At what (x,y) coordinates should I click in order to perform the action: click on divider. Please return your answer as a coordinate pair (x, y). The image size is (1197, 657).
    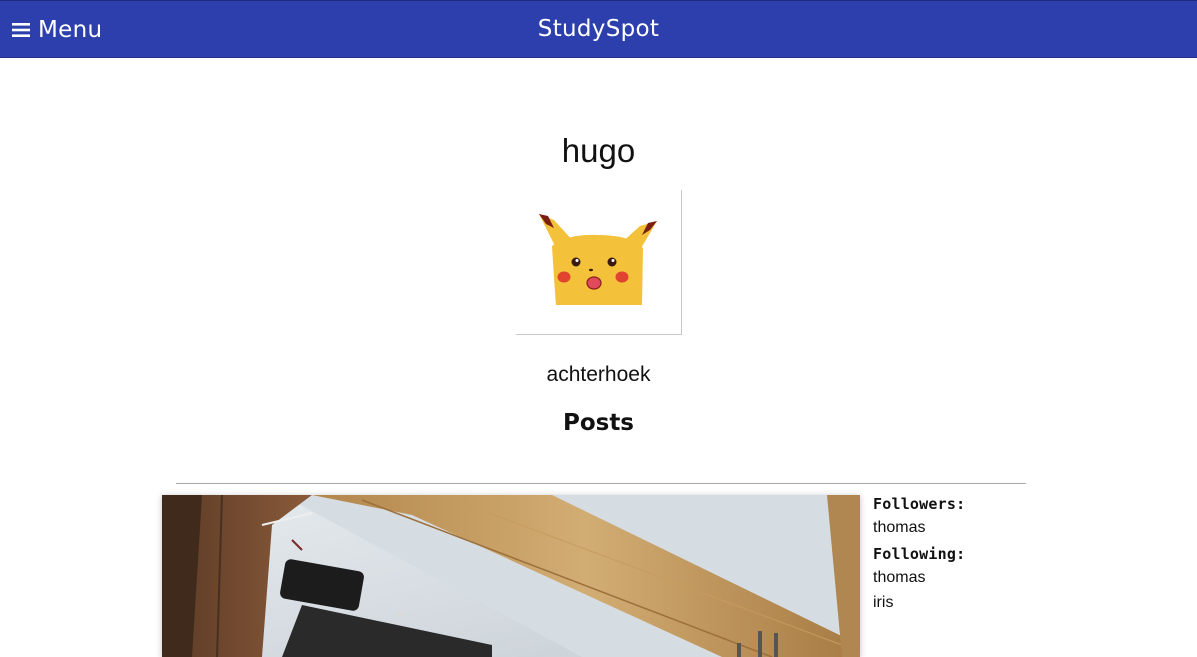
    Looking at the image, I should click on (601, 483).